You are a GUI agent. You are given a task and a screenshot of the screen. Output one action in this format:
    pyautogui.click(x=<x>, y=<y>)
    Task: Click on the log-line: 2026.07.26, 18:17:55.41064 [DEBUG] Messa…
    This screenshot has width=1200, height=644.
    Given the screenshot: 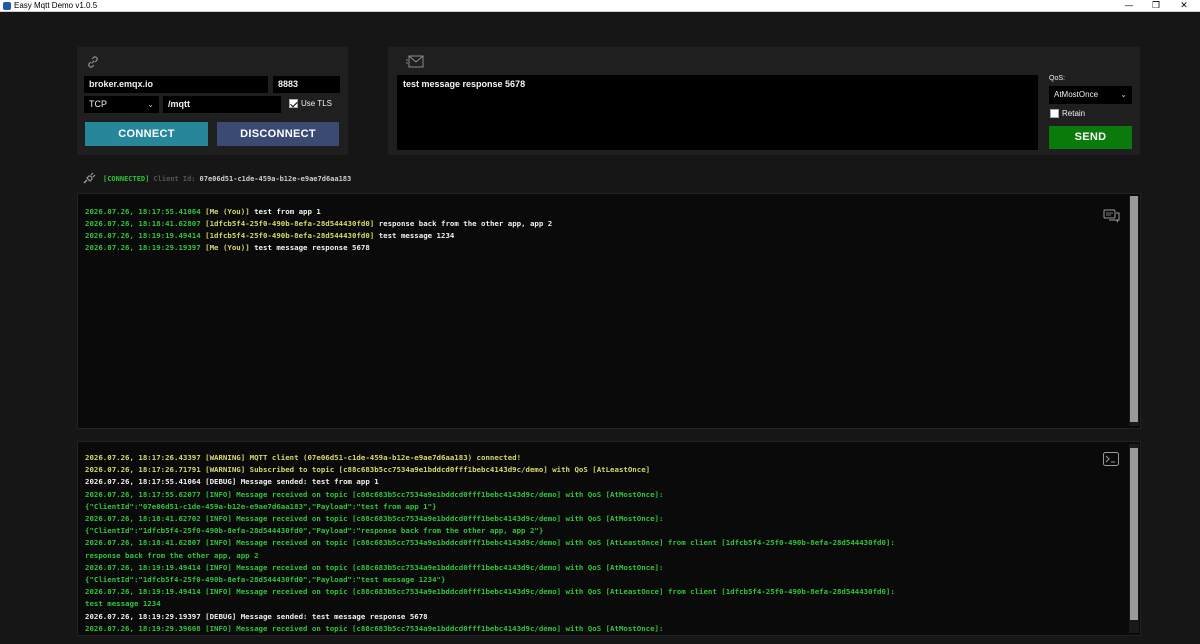 What is the action you would take?
    pyautogui.click(x=232, y=482)
    